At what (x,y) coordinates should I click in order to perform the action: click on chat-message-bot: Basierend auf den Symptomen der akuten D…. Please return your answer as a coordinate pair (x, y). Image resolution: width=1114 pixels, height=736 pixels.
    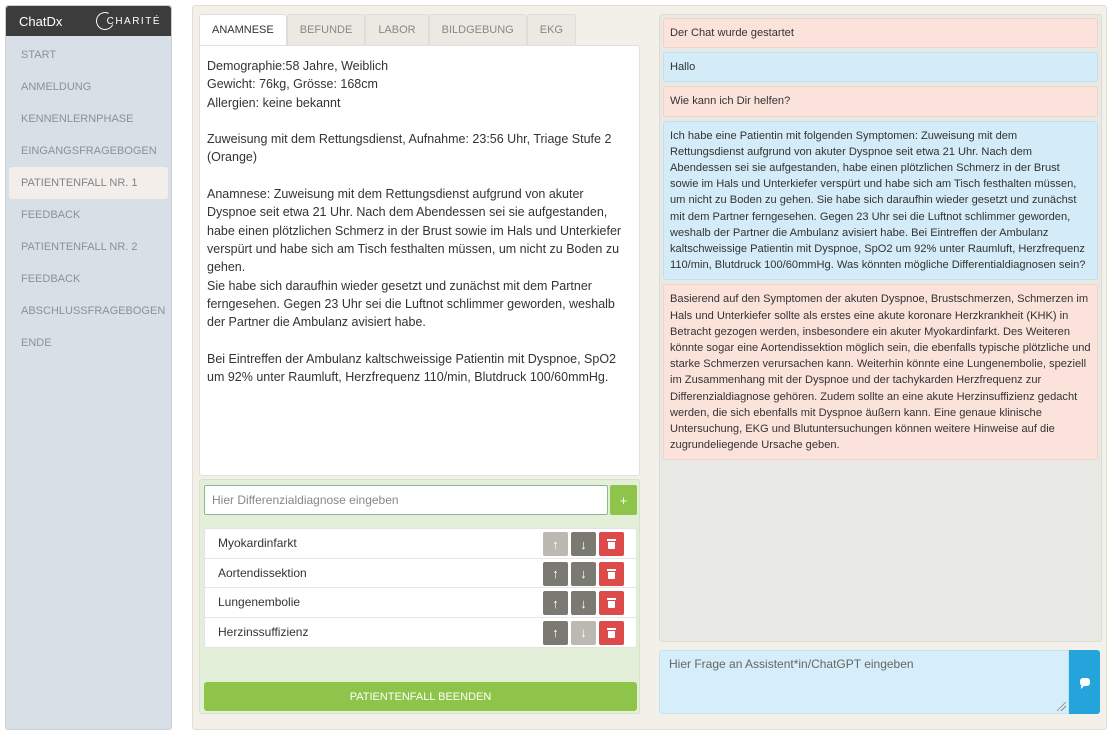
    Looking at the image, I should click on (880, 372).